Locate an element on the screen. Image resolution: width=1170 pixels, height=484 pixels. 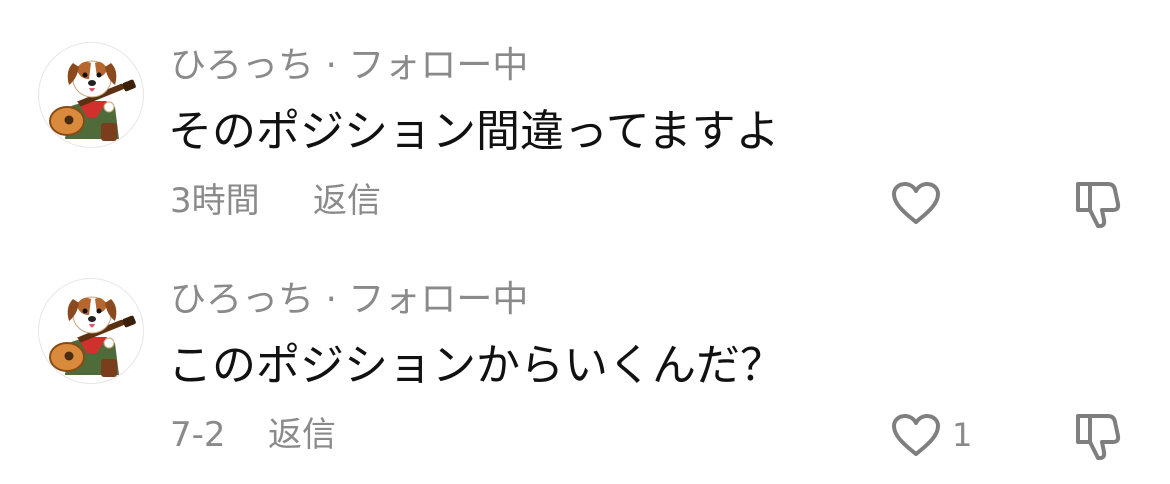
like-button is located at coordinates (921, 203).